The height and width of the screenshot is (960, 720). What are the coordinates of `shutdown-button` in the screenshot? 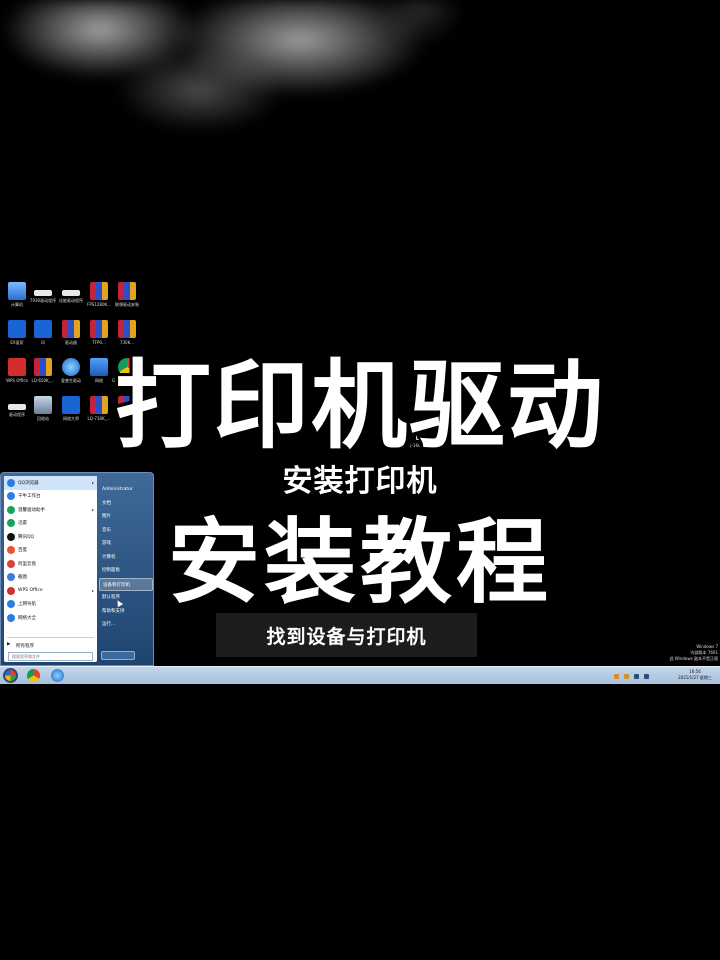 It's located at (118, 655).